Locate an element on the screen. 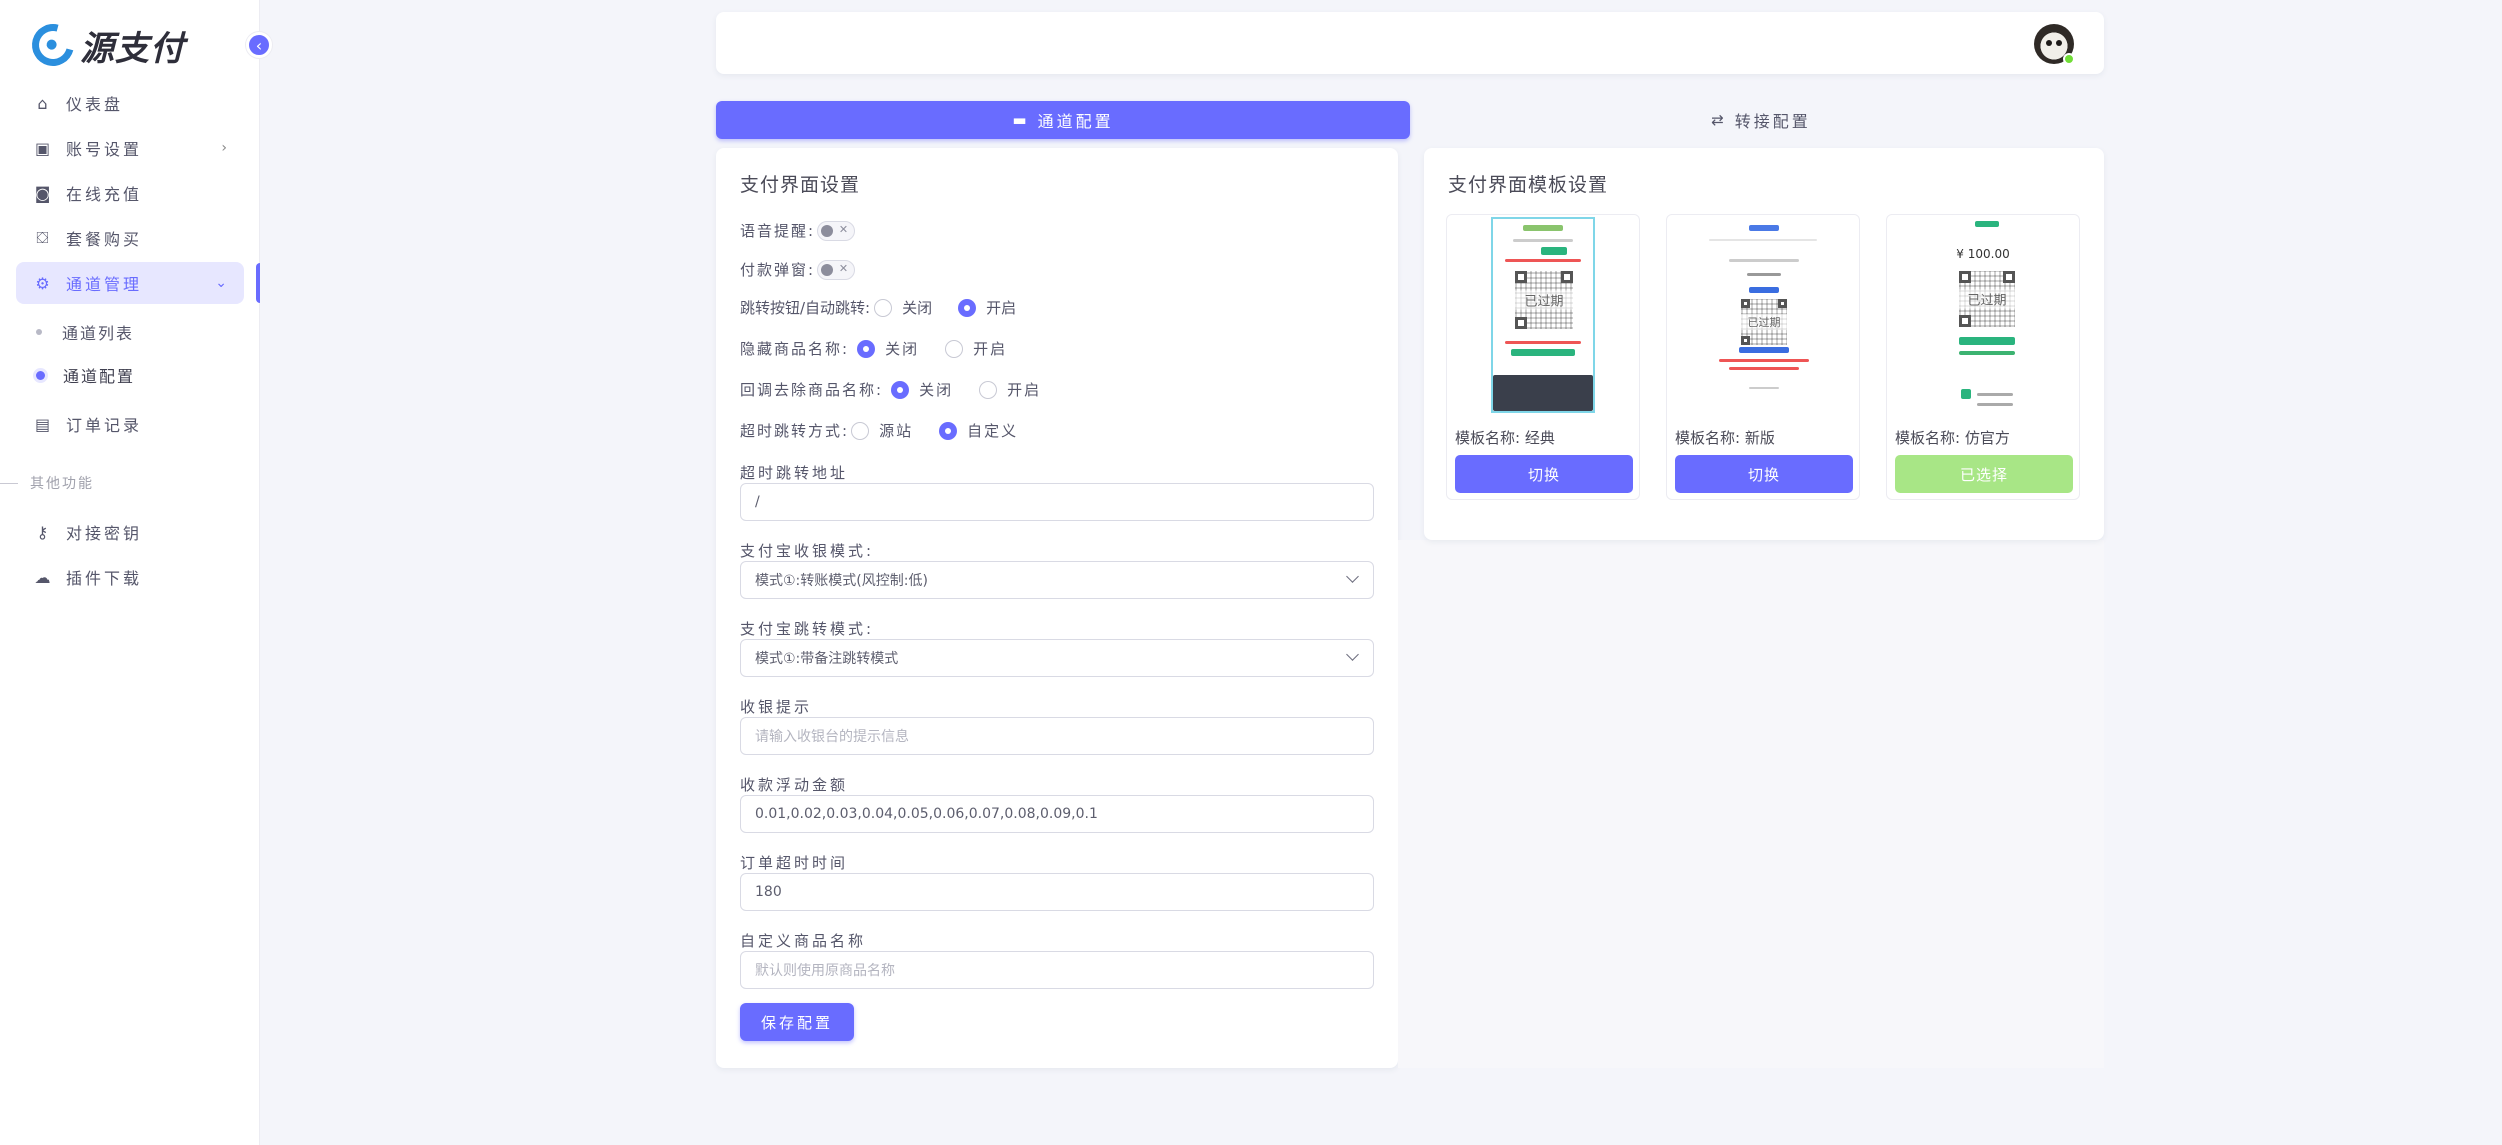  sidebar-item-order-records: ▤ 订单记录 is located at coordinates (130, 424).